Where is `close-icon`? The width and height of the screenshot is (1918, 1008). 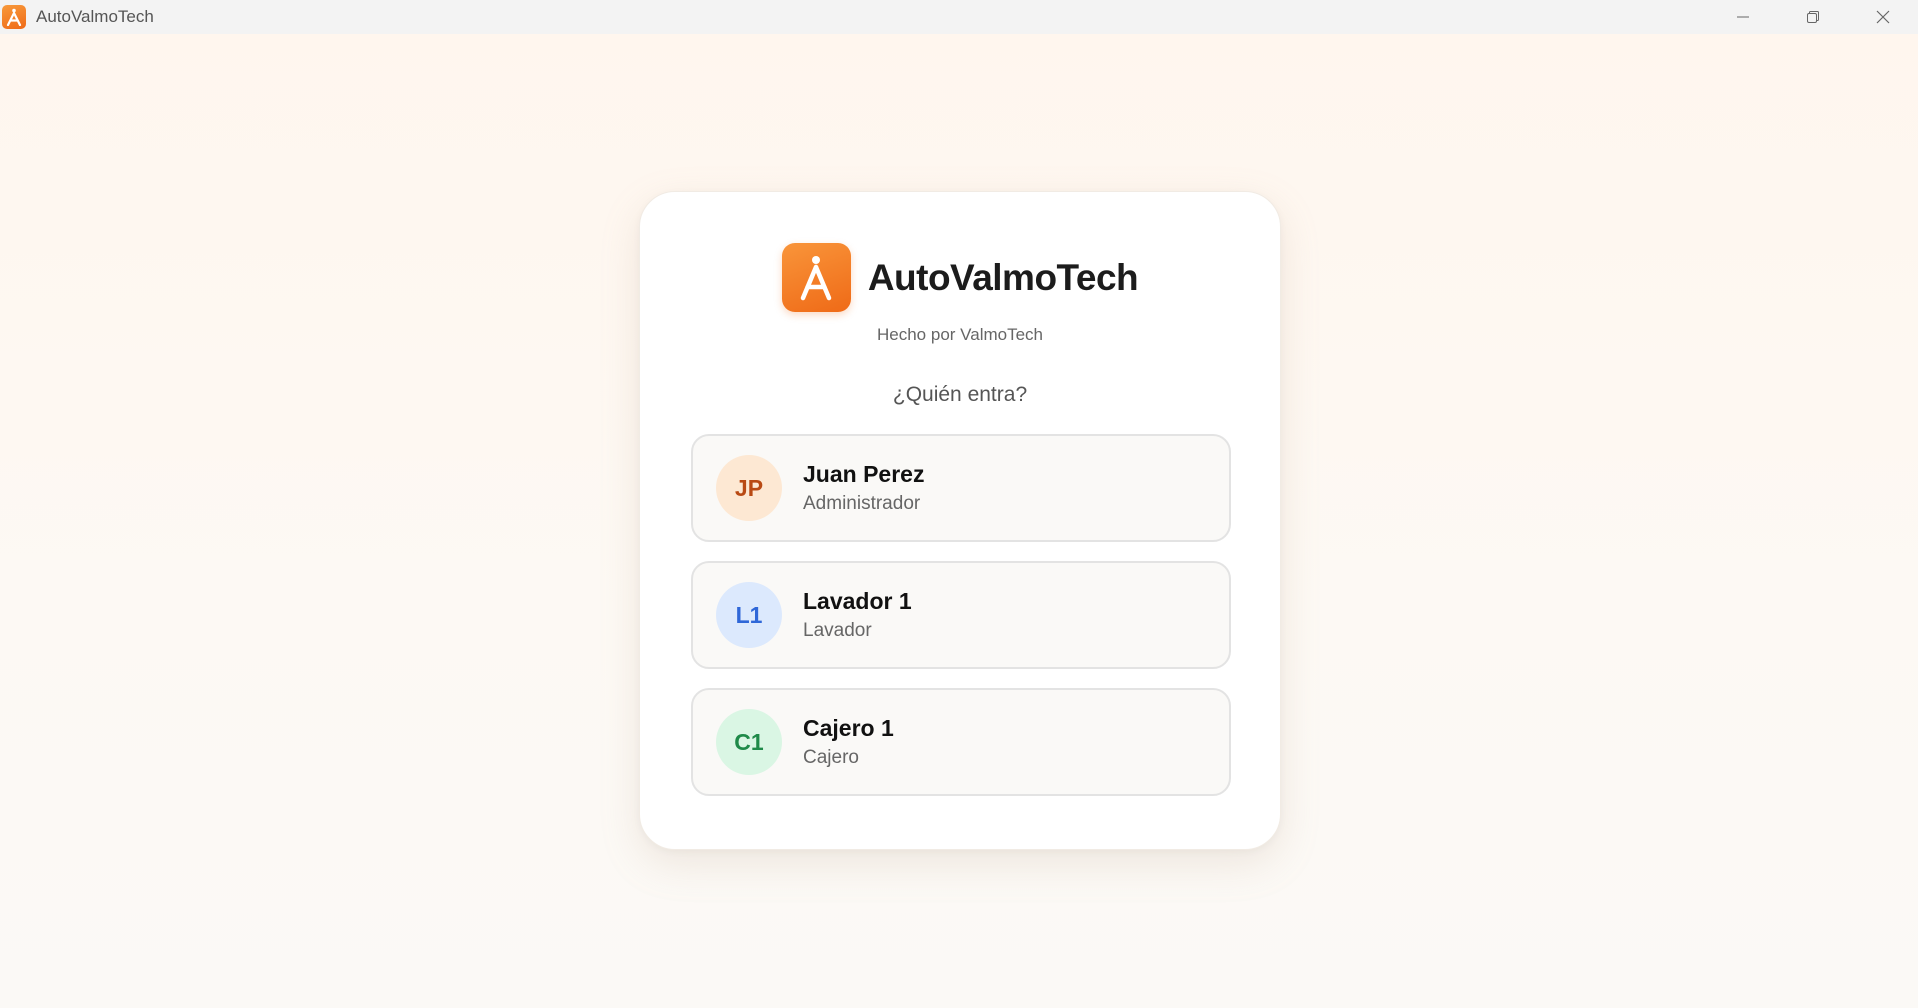
close-icon is located at coordinates (1883, 17).